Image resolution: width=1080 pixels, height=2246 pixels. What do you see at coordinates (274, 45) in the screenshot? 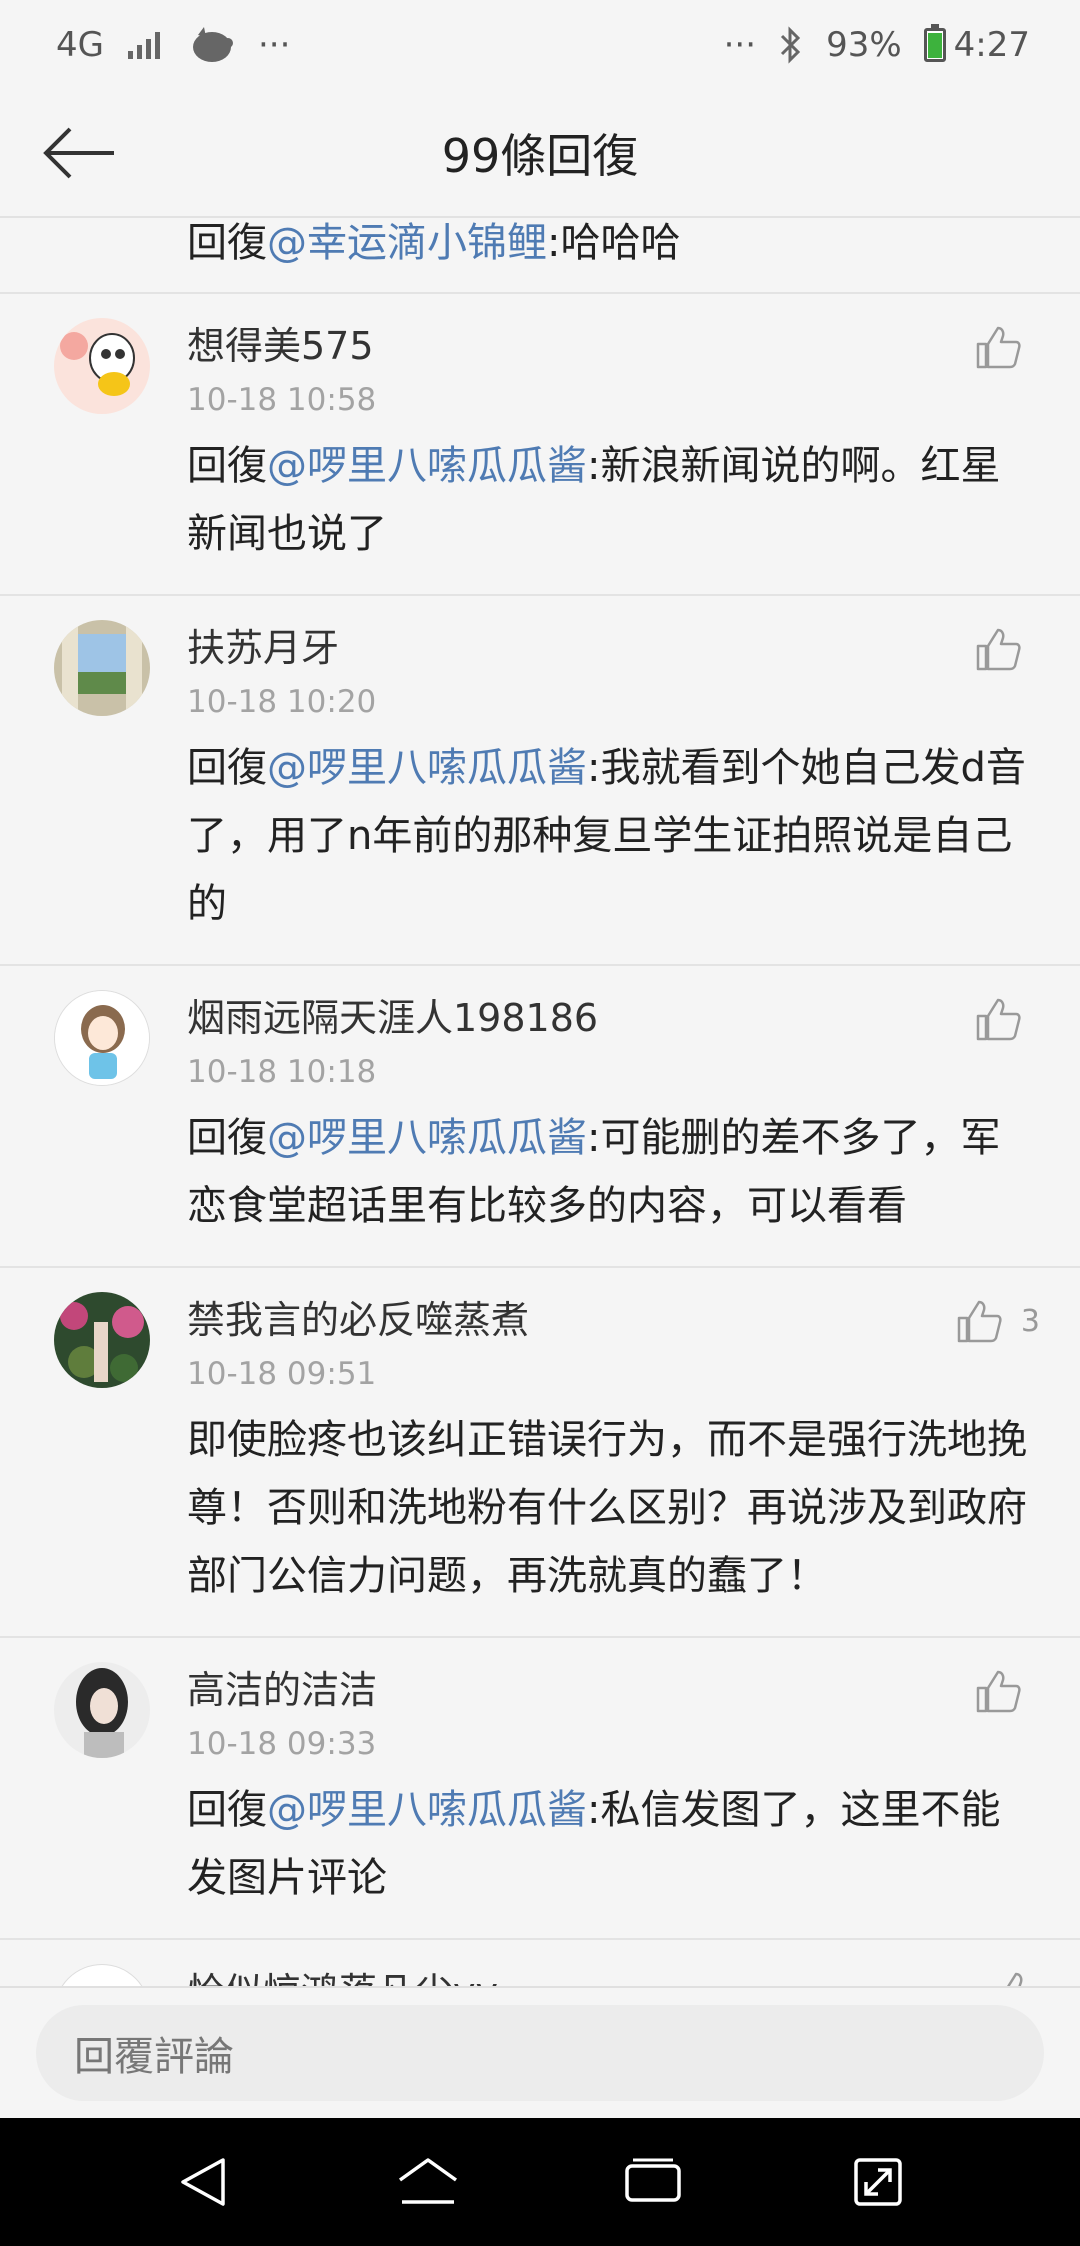
I see `notification-more: ···` at bounding box center [274, 45].